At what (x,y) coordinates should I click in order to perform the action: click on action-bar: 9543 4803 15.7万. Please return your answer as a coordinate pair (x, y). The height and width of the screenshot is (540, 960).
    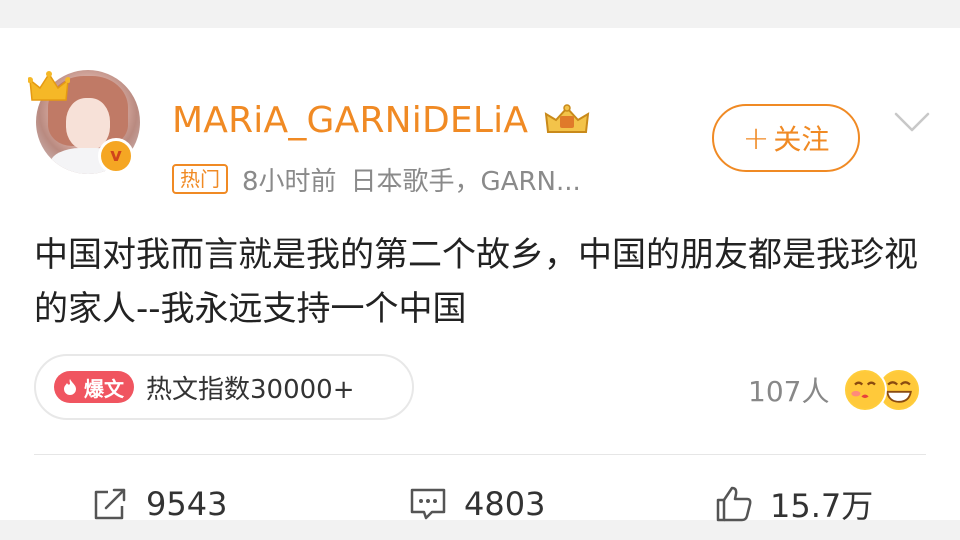
    Looking at the image, I should click on (480, 504).